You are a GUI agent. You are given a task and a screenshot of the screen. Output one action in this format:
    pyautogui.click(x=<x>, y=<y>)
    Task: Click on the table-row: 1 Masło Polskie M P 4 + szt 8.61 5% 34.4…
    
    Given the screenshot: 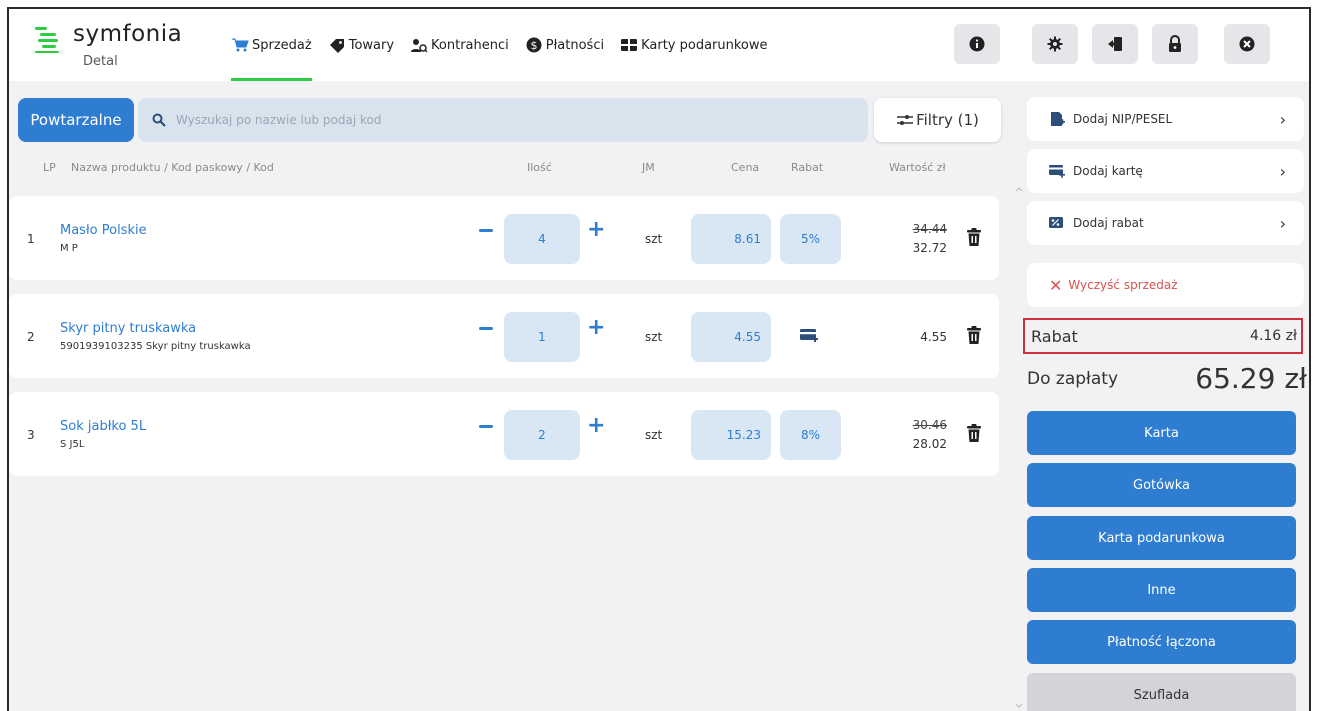 What is the action you would take?
    pyautogui.click(x=504, y=238)
    